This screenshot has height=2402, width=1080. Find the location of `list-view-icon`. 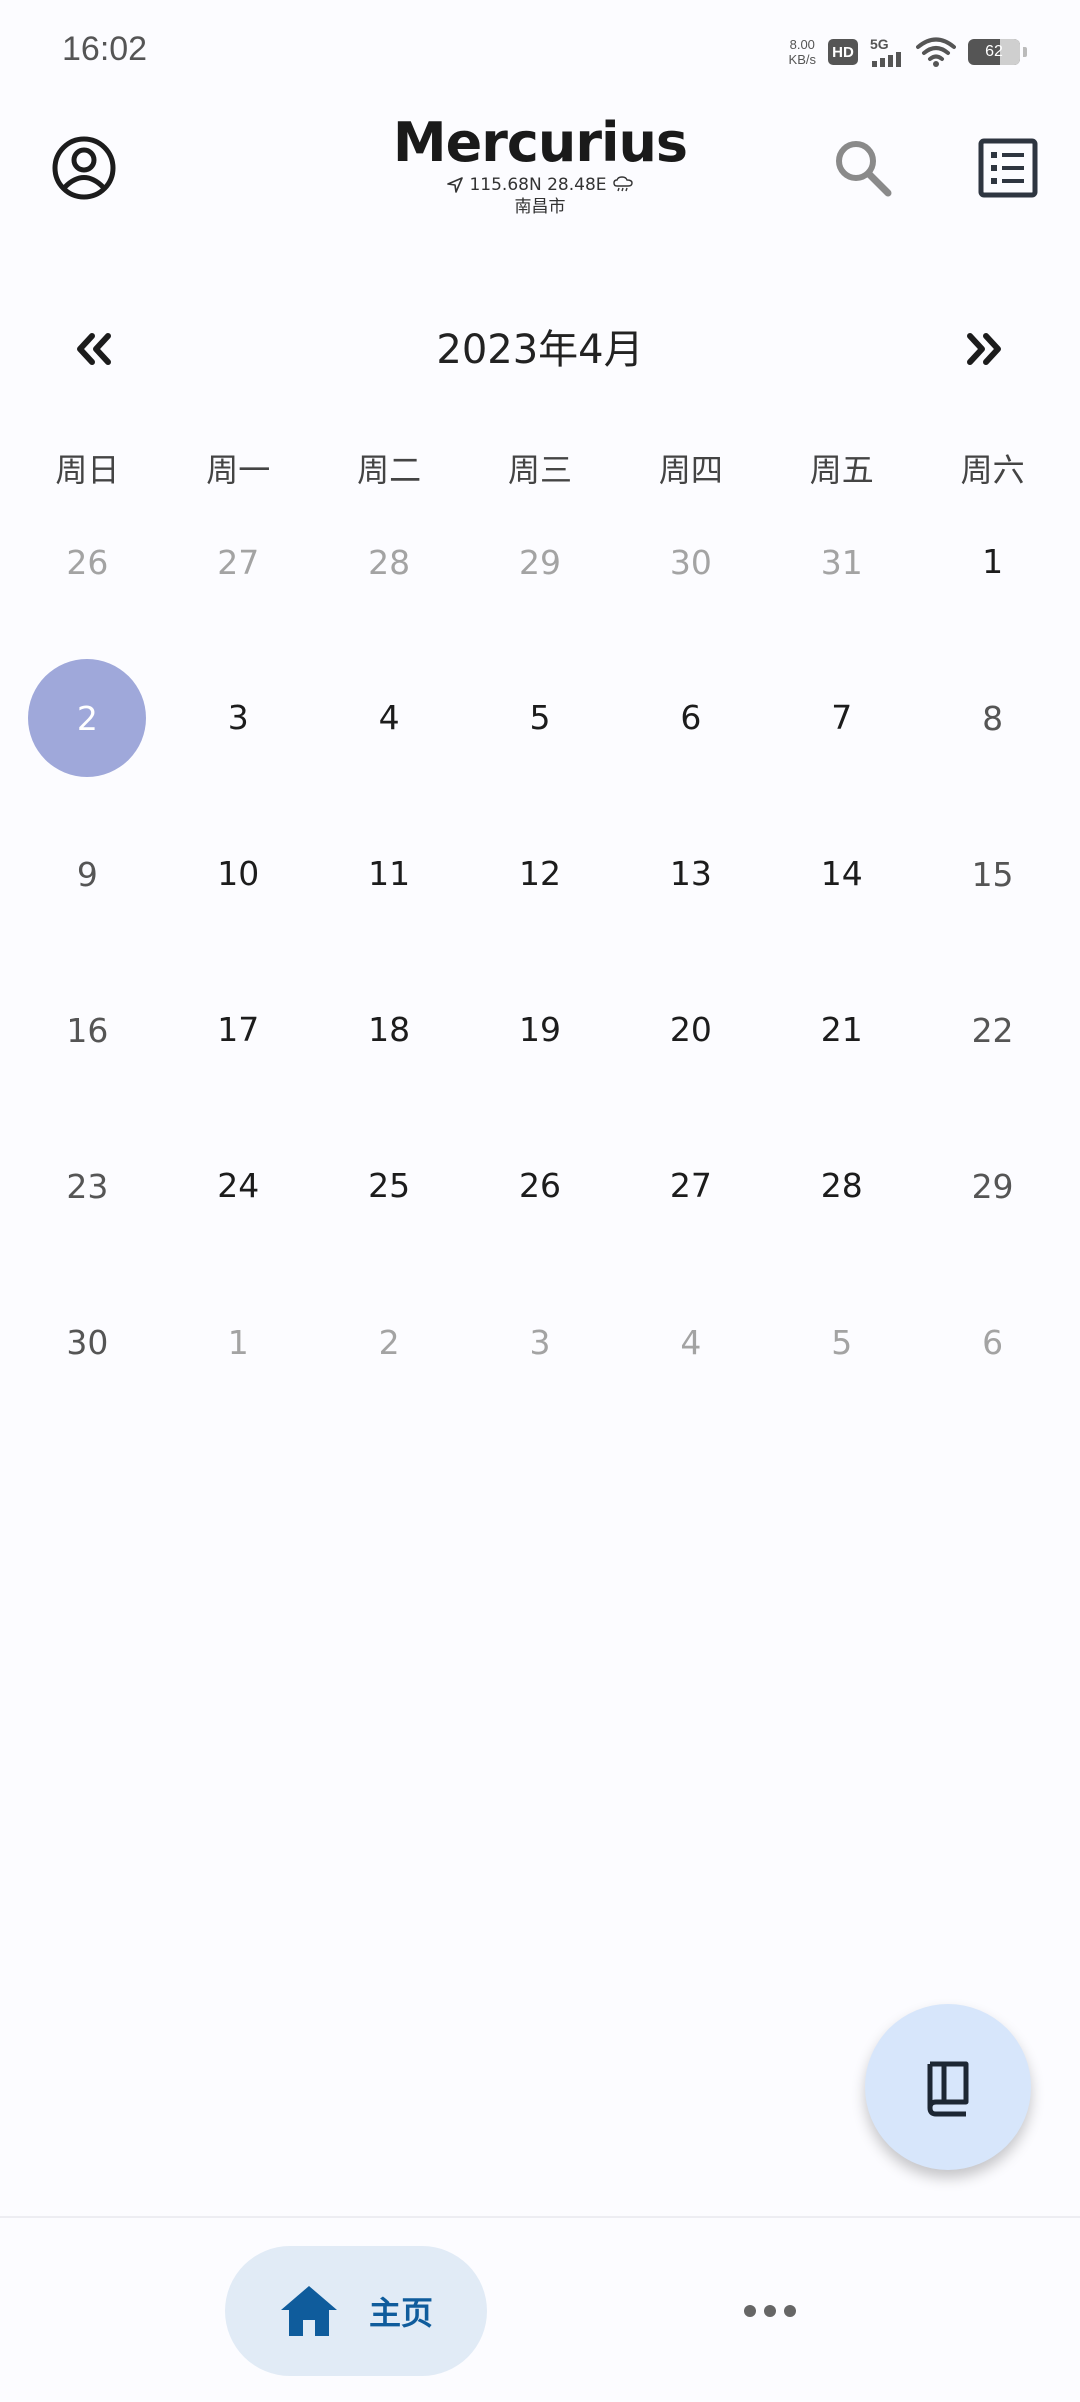

list-view-icon is located at coordinates (1008, 168).